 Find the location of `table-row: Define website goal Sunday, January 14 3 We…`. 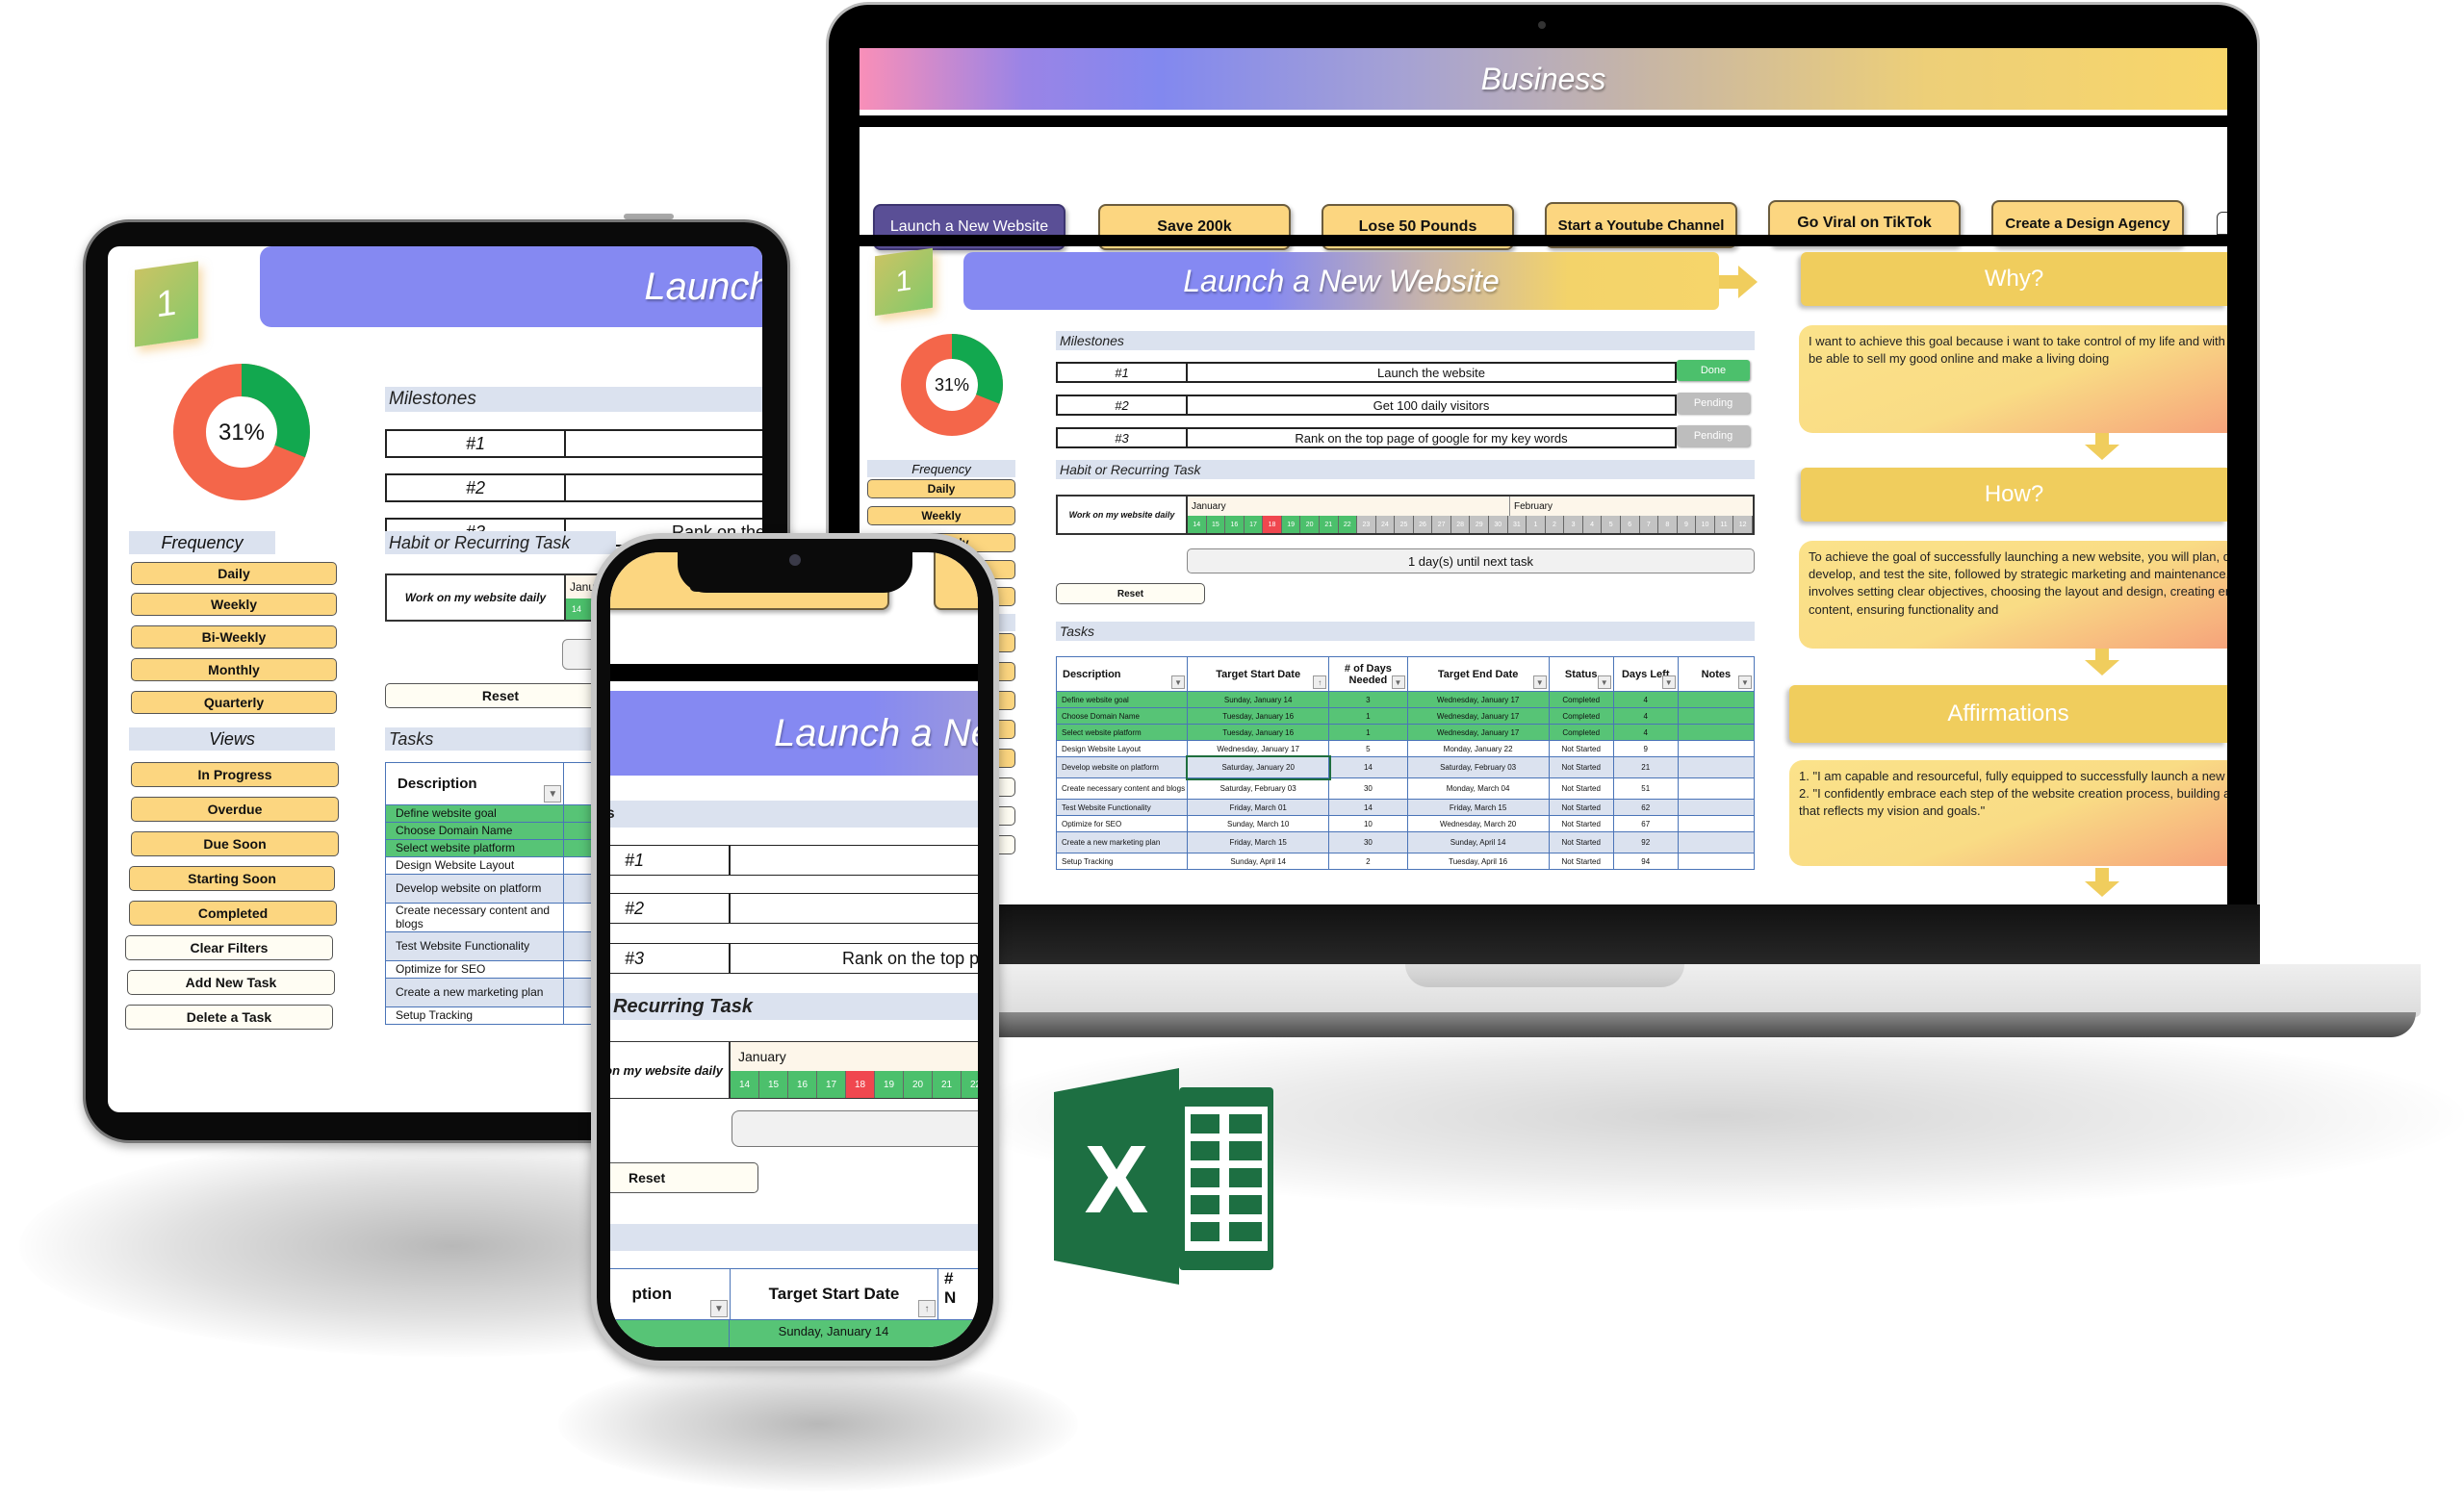

table-row: Define website goal Sunday, January 14 3 We… is located at coordinates (1405, 699).